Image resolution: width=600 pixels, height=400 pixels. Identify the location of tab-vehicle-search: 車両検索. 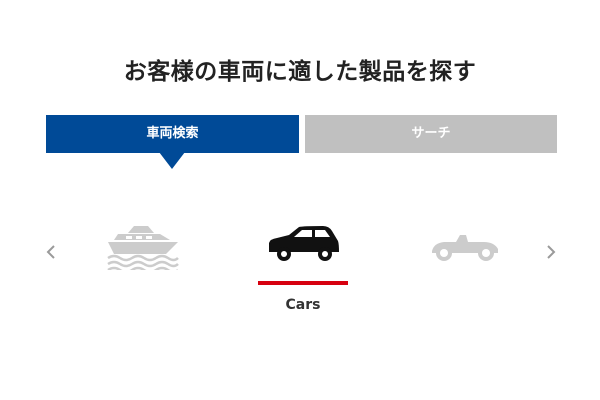
(172, 134).